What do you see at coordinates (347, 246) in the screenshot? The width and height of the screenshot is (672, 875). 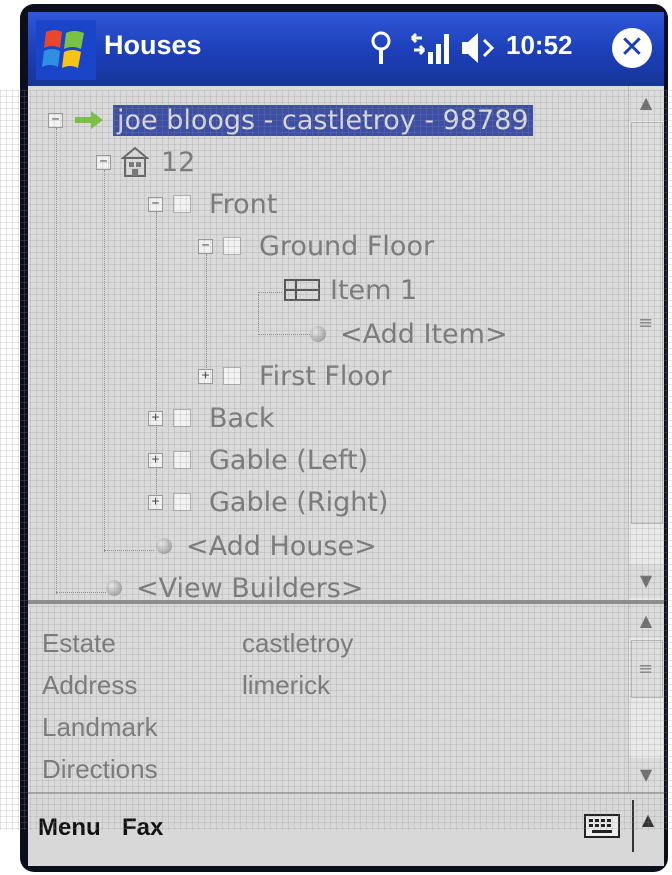 I see `tree-item-label: Ground Floor` at bounding box center [347, 246].